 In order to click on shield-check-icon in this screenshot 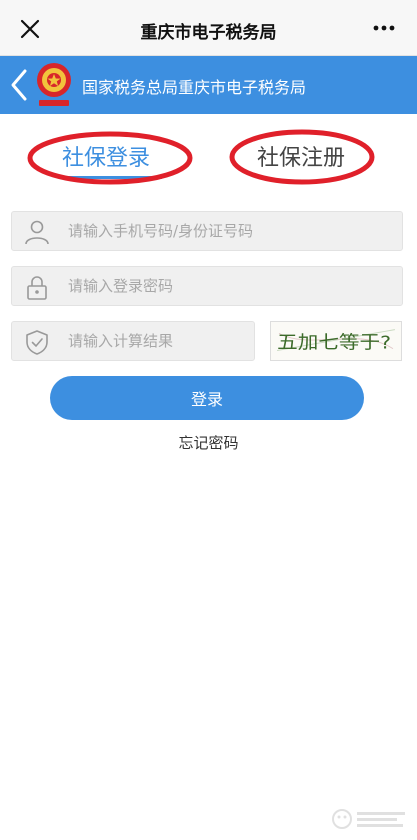, I will do `click(37, 342)`.